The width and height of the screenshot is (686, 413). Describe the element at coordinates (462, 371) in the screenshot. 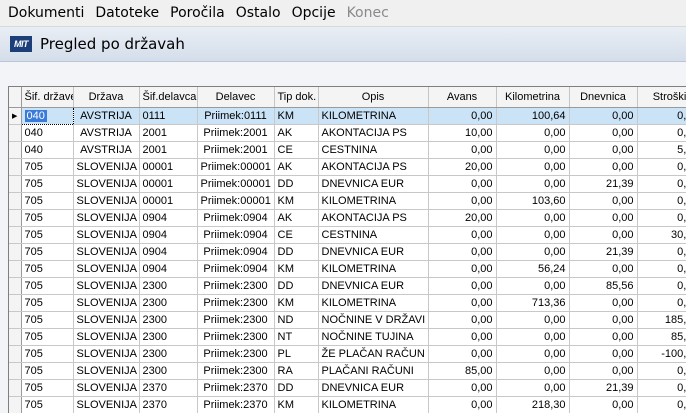

I see `grid-cell: 85,00` at that location.